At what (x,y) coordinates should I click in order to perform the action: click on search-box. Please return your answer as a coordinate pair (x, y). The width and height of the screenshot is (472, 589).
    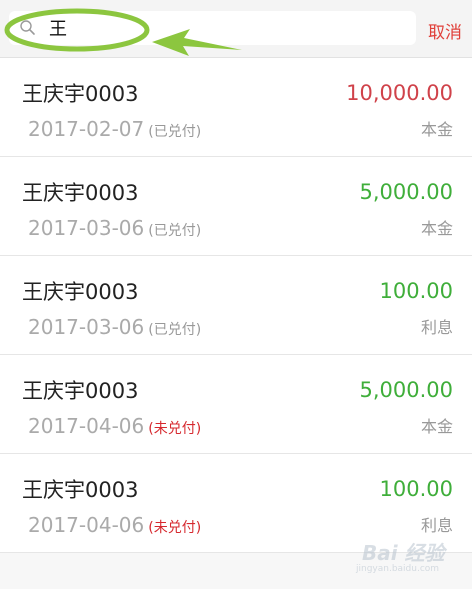
    Looking at the image, I should click on (212, 28).